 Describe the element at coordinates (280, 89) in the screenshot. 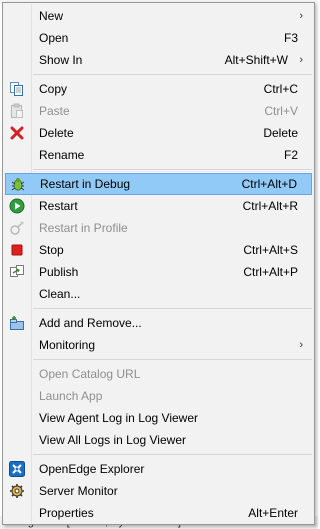

I see `menu-item-shortcut: Ctrl+C` at that location.